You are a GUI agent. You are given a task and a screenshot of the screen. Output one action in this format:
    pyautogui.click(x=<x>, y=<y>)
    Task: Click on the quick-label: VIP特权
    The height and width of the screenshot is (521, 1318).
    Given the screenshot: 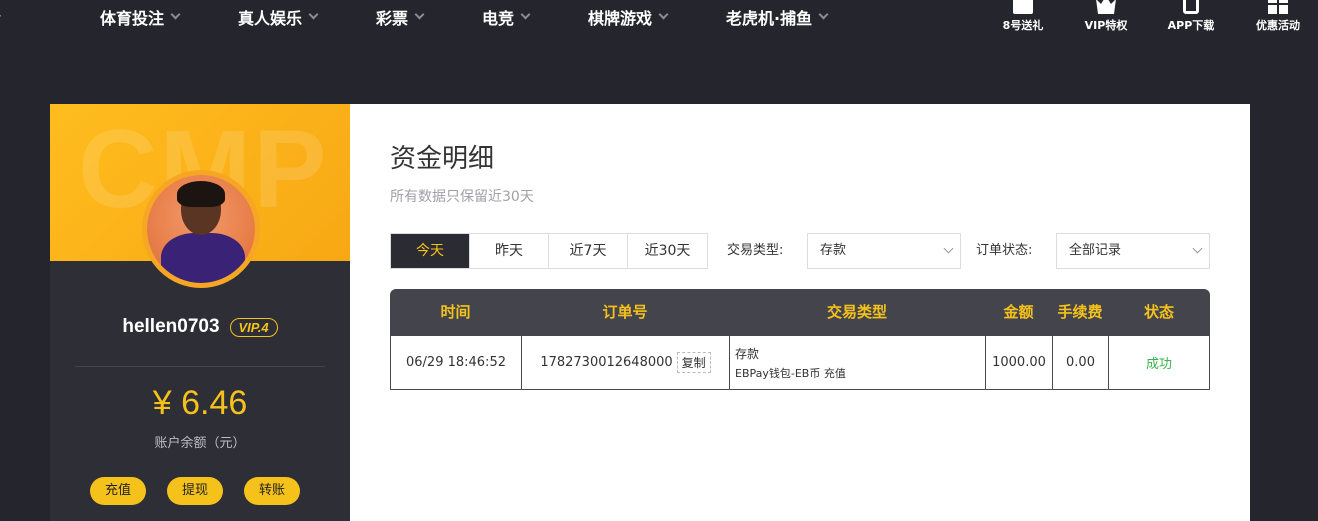 What is the action you would take?
    pyautogui.click(x=1106, y=25)
    